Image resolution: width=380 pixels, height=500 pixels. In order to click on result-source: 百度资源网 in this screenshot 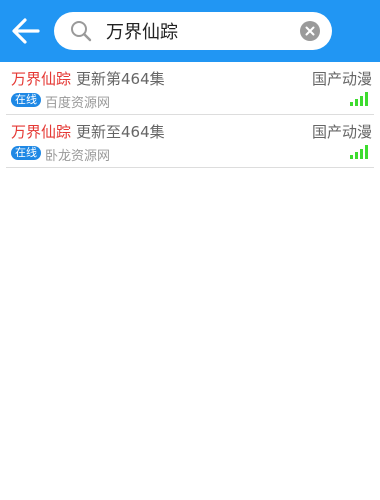, I will do `click(78, 103)`.